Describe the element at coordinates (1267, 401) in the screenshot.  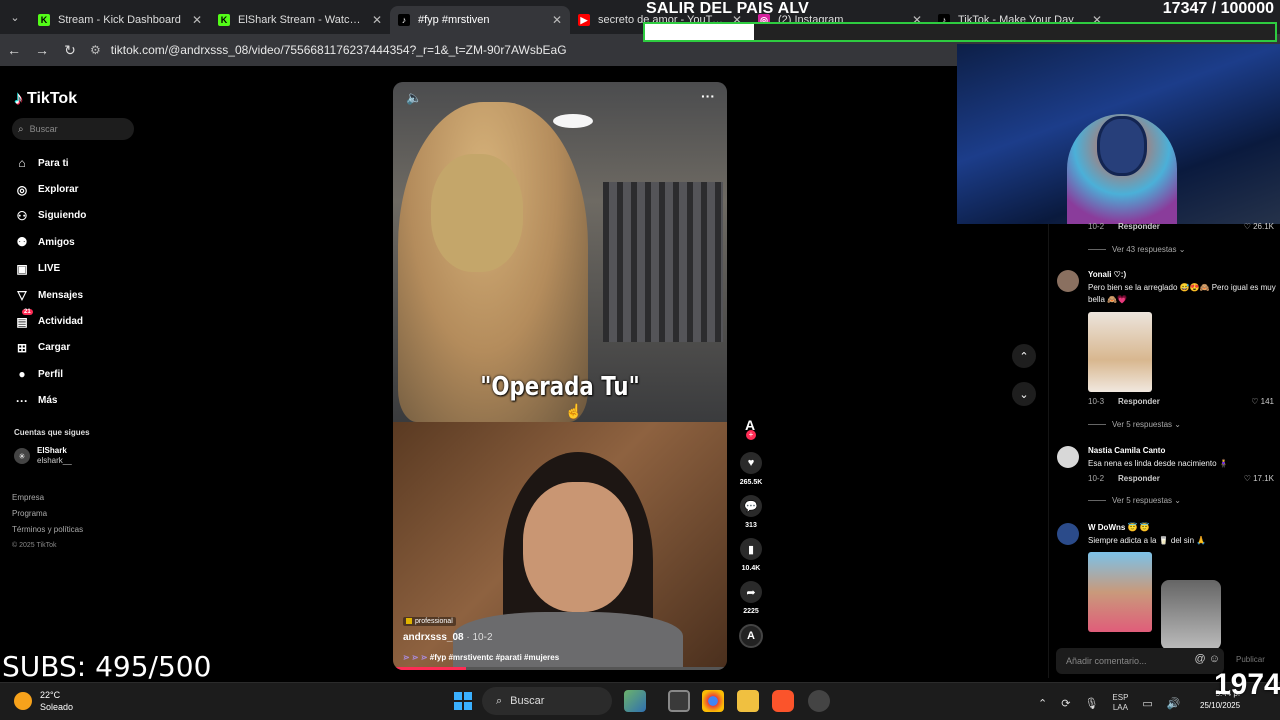
I see `comment-like-count: 141` at that location.